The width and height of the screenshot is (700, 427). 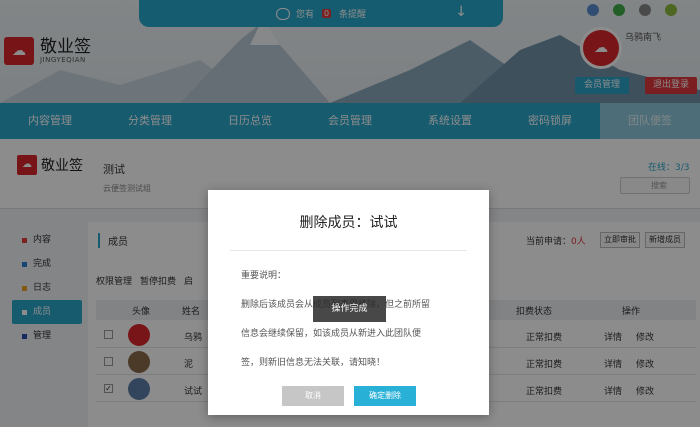 I want to click on confirm-delete-button: 确定删除, so click(x=385, y=396).